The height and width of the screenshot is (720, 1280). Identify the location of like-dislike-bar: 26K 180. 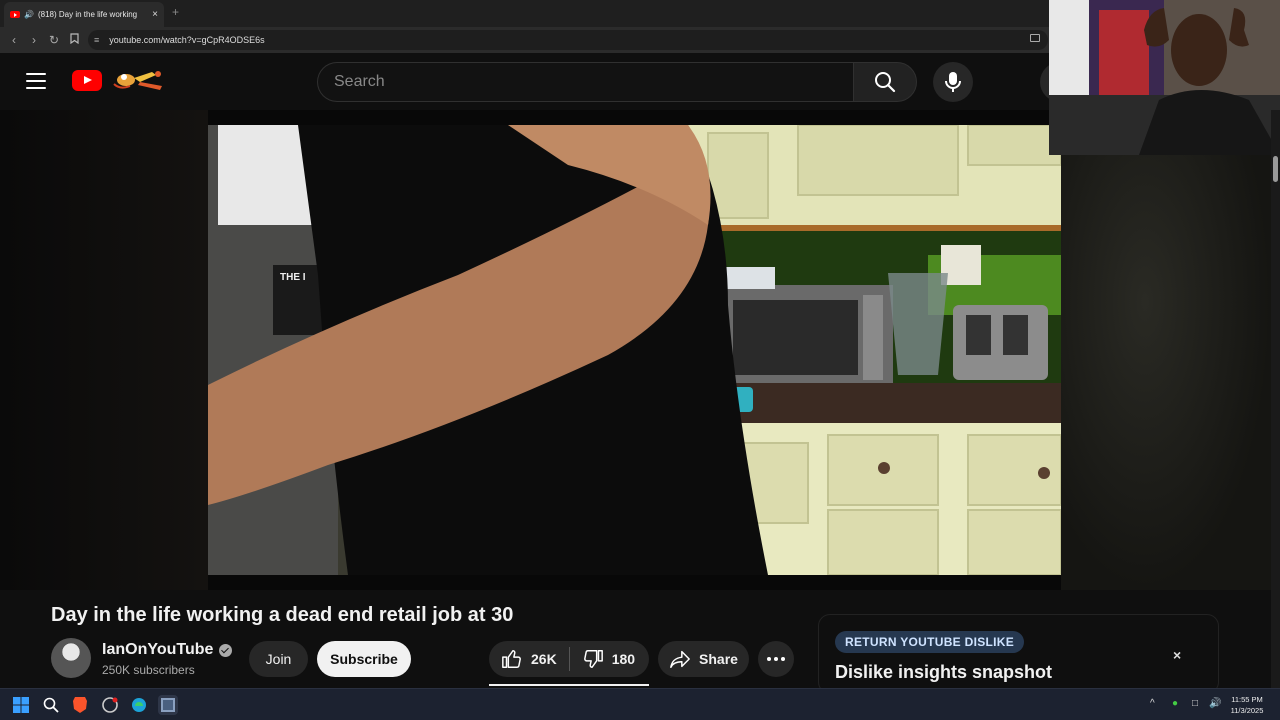
(569, 659).